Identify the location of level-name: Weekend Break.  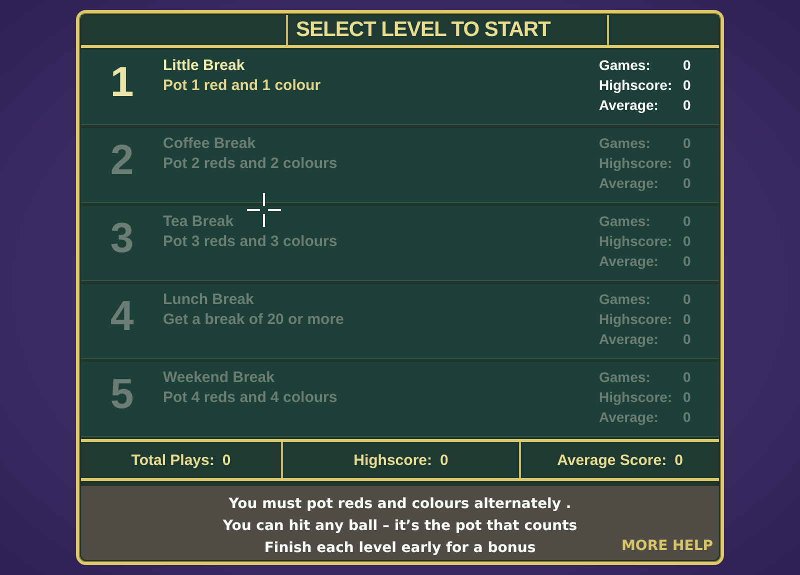
(219, 377).